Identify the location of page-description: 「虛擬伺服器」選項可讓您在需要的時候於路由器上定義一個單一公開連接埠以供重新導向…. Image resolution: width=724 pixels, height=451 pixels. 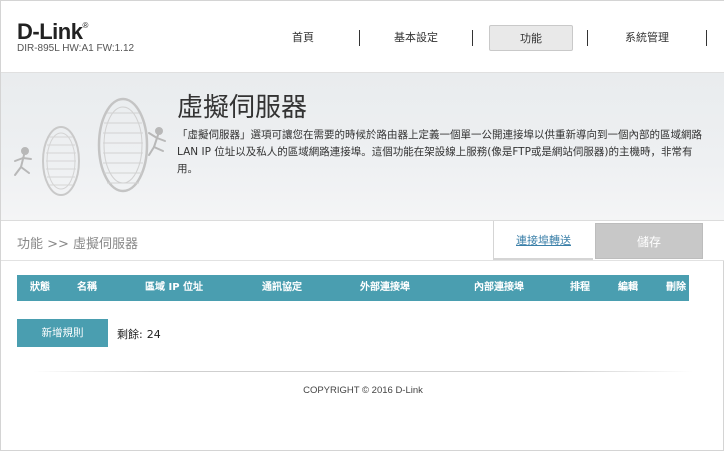
(439, 152).